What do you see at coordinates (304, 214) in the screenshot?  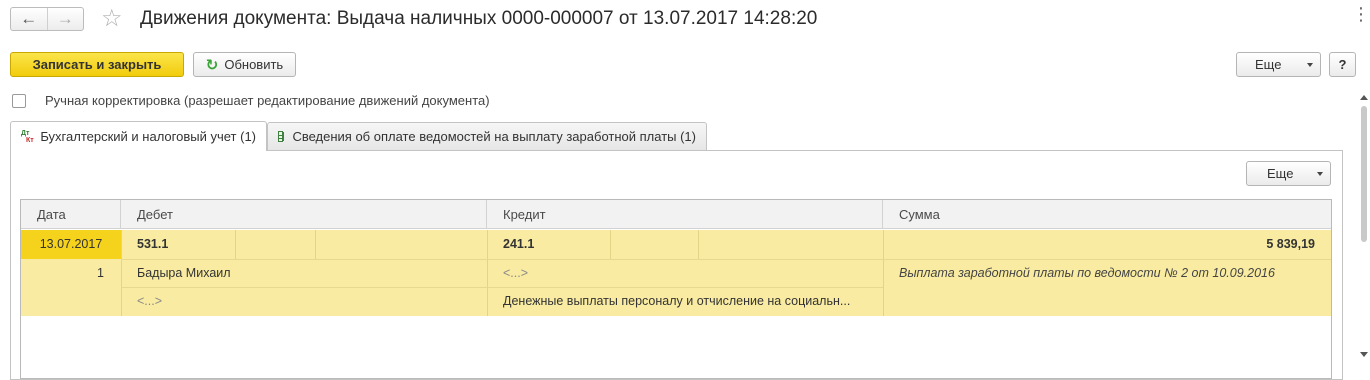 I see `column-header-debit: Дебет` at bounding box center [304, 214].